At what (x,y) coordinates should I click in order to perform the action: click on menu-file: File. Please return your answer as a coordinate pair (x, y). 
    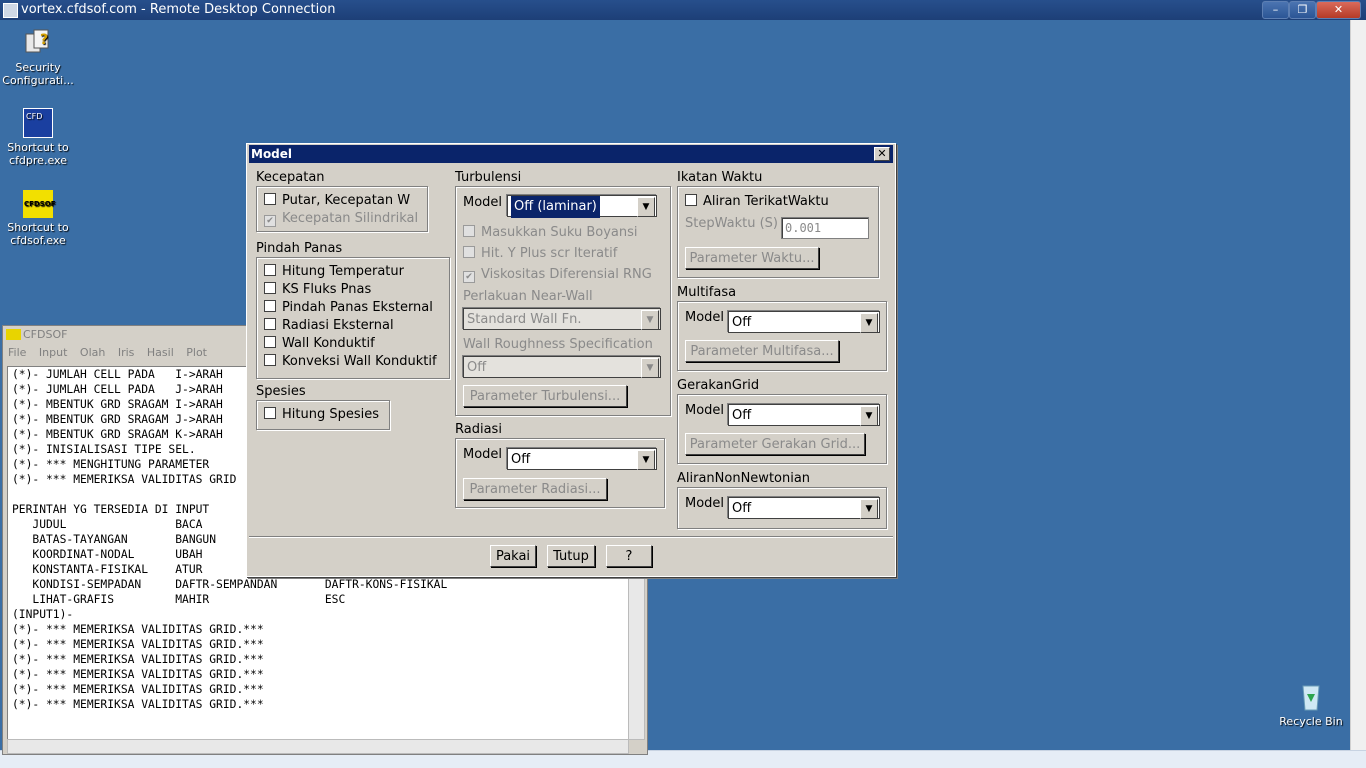
    Looking at the image, I should click on (17, 352).